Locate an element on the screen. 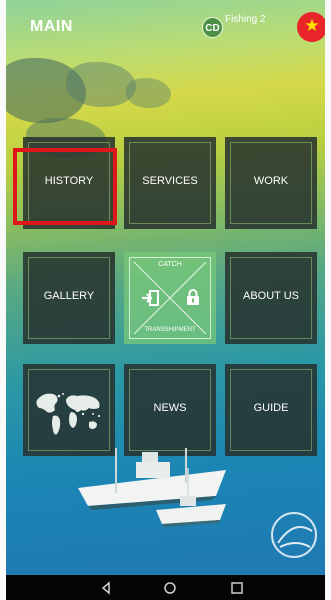 Image resolution: width=331 pixels, height=600 pixels. guide-label: GUIDE is located at coordinates (271, 408).